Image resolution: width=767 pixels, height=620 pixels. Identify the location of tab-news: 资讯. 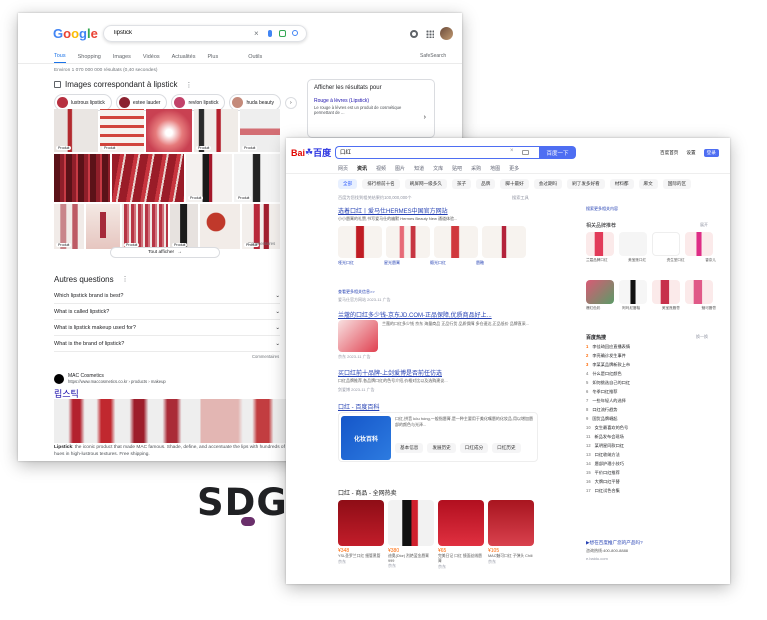
(362, 168).